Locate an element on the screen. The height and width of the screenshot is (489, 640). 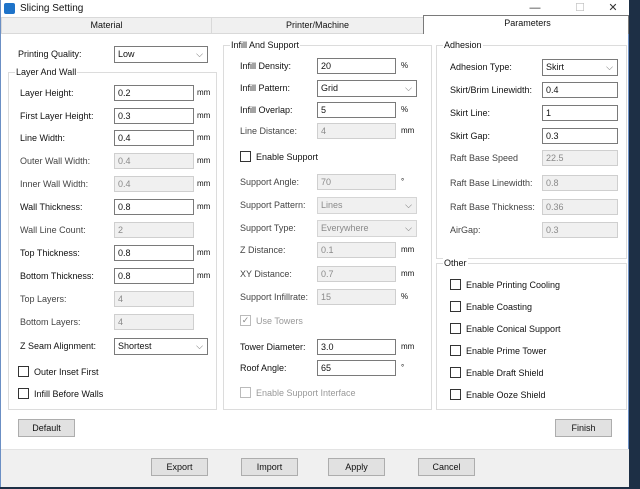
first-layer-height-label: First Layer Height: is located at coordinates (57, 116).